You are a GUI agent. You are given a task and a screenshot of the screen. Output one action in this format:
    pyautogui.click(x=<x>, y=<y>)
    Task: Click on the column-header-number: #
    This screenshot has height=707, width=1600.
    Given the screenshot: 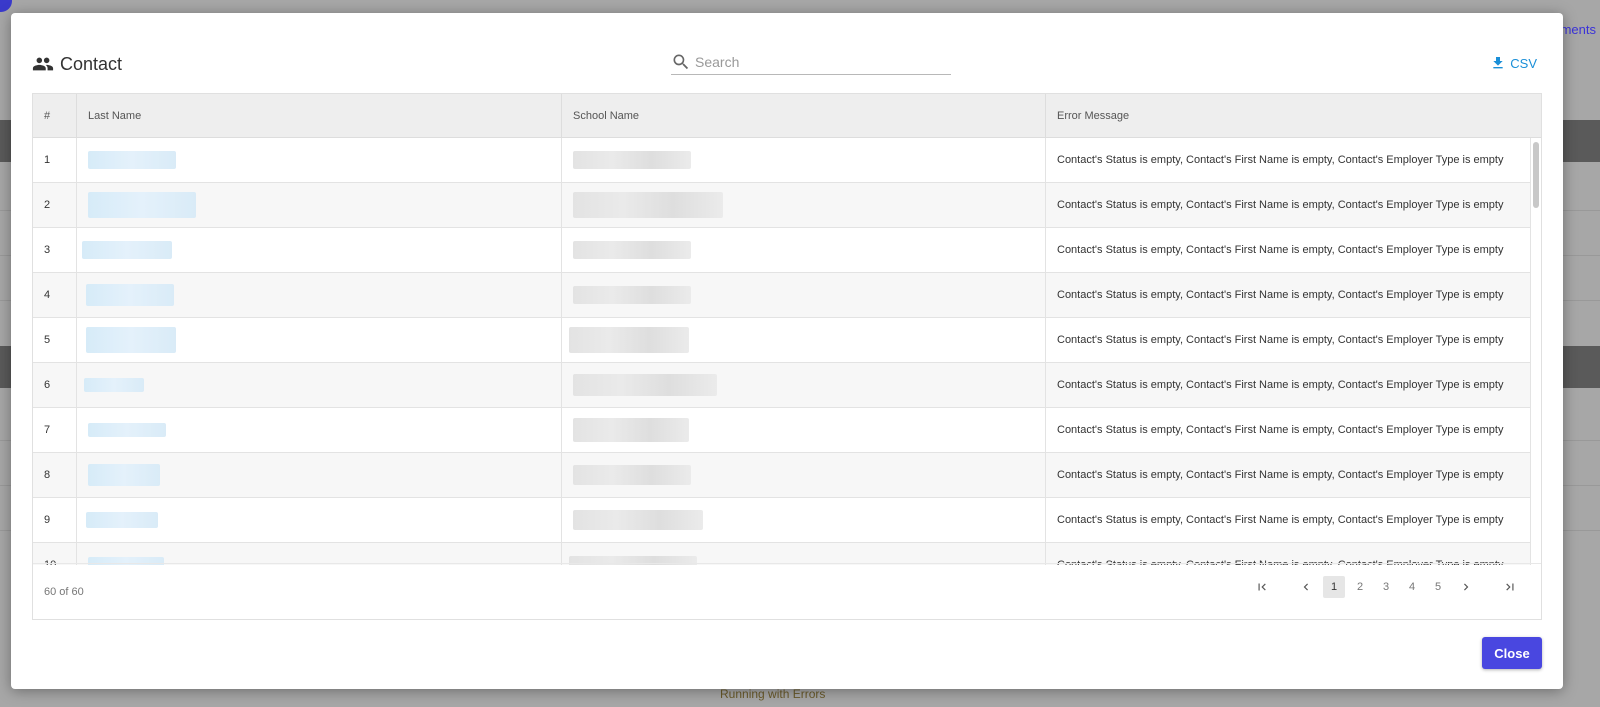 What is the action you would take?
    pyautogui.click(x=55, y=116)
    